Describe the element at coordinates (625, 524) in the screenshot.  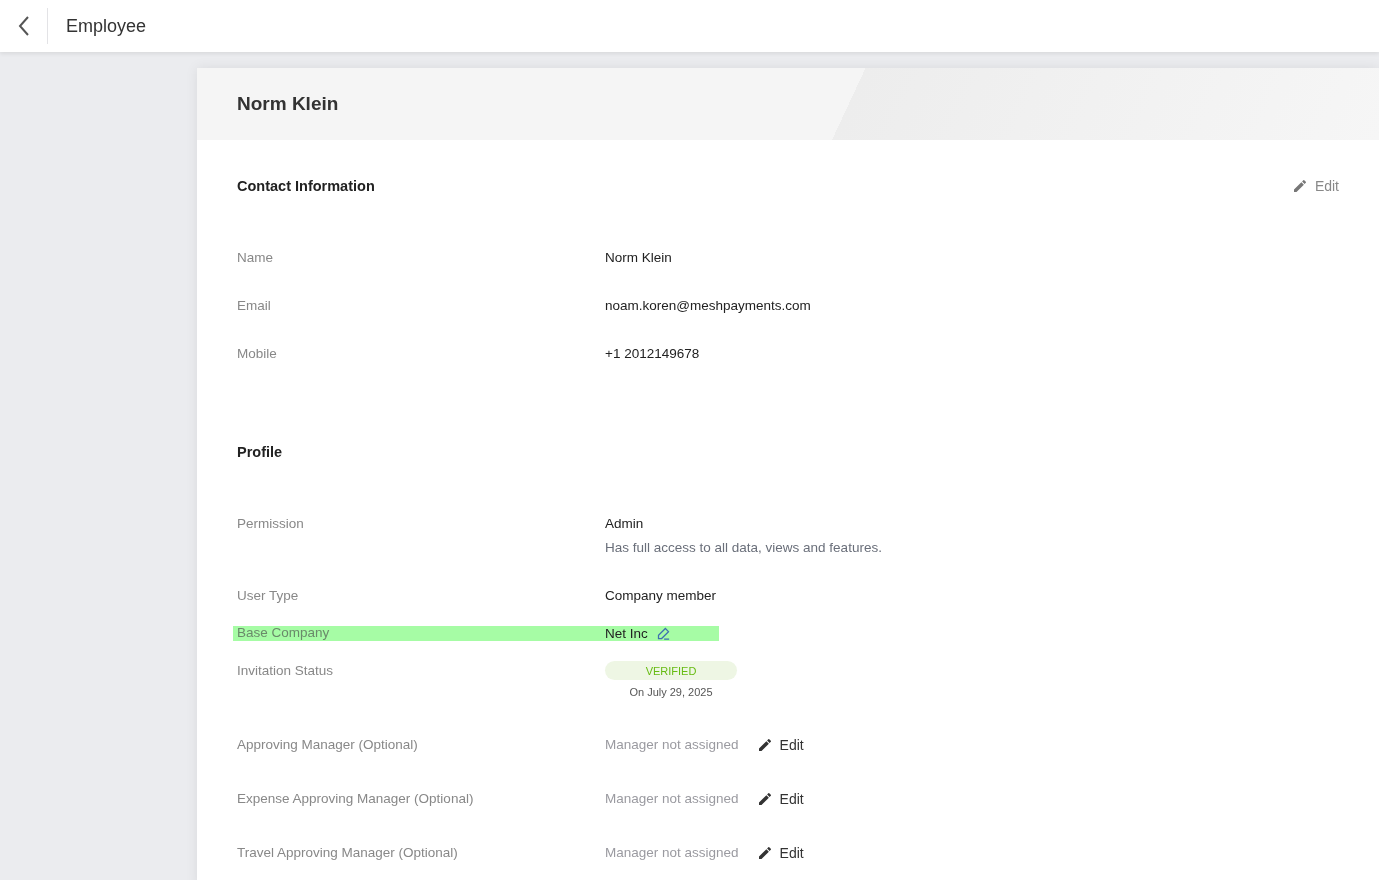
I see `field-value: Admin` at that location.